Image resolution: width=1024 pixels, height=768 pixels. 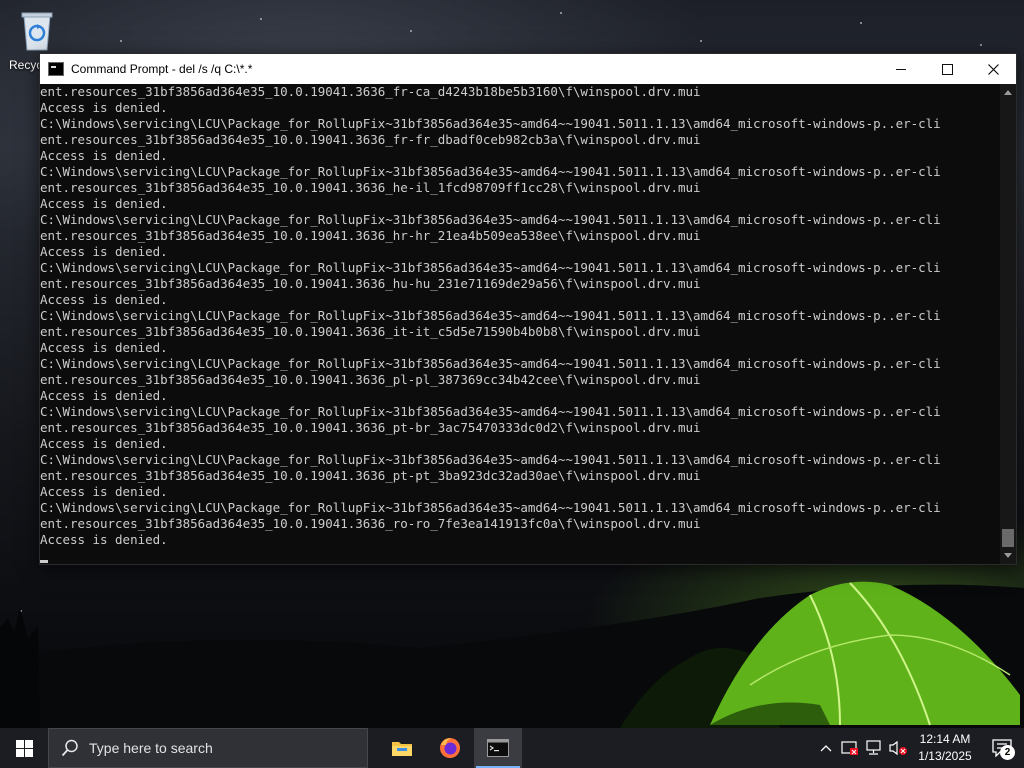 I want to click on close-button, so click(x=993, y=69).